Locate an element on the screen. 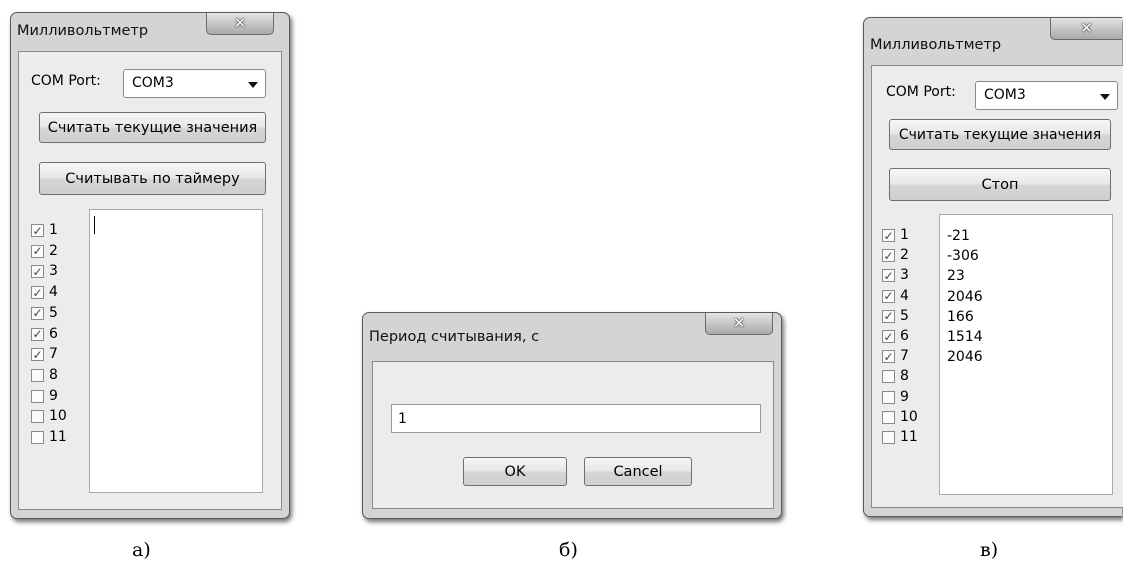 The width and height of the screenshot is (1123, 577). text-caret is located at coordinates (94, 225).